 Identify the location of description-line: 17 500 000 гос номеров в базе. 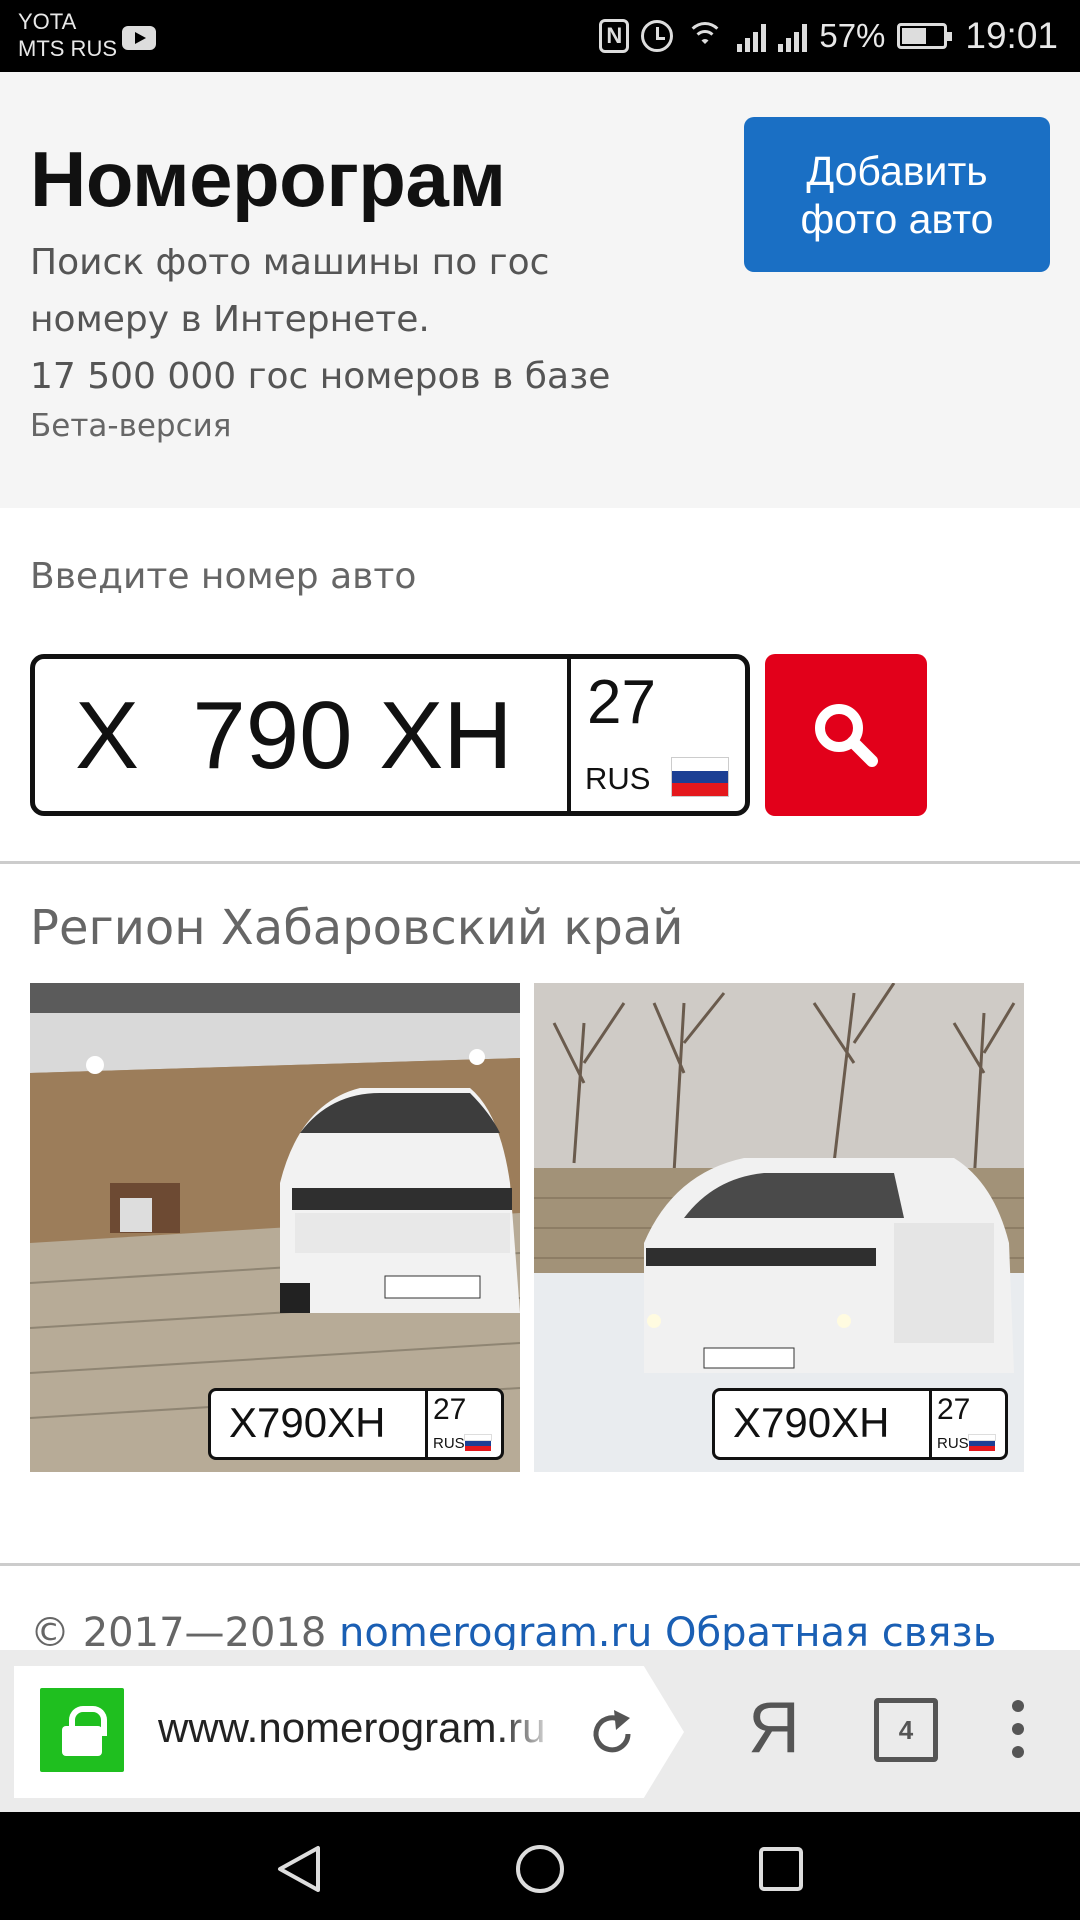
(320, 376).